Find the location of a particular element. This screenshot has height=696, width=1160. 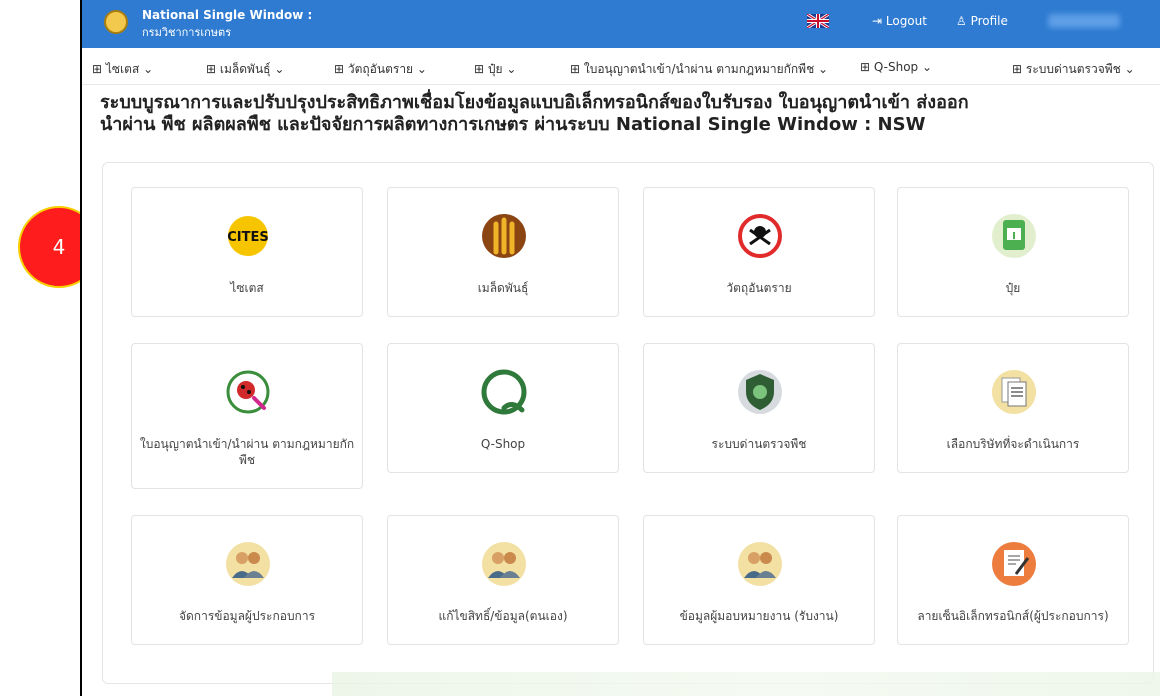

card-label: ปุ๋ย is located at coordinates (1013, 288).